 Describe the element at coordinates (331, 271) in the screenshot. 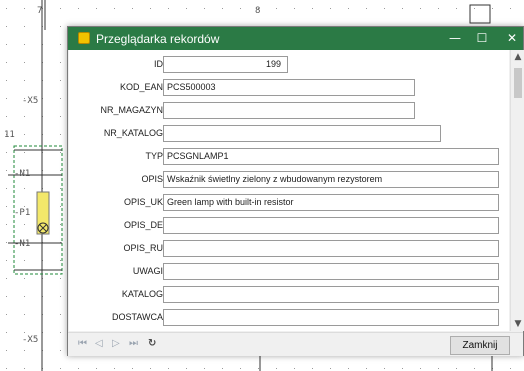

I see `field-value-uwagi` at that location.